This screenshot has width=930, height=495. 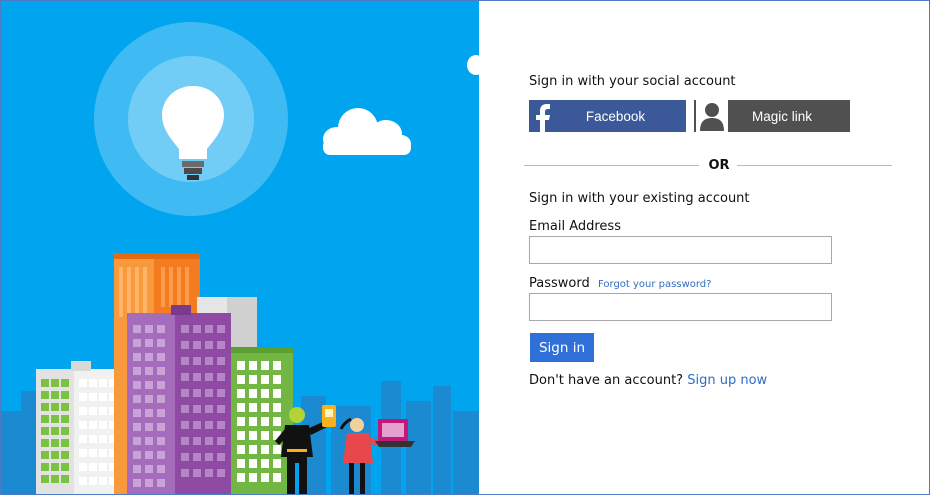 What do you see at coordinates (191, 119) in the screenshot?
I see `lightbulb-icon` at bounding box center [191, 119].